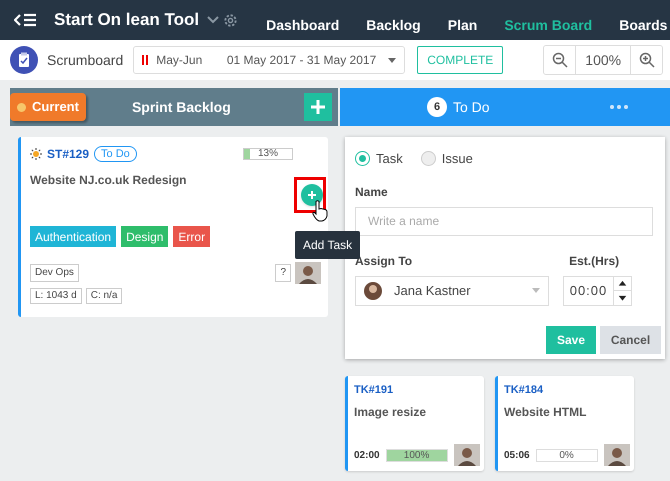  Describe the element at coordinates (446, 158) in the screenshot. I see `type-radio: Issue` at that location.